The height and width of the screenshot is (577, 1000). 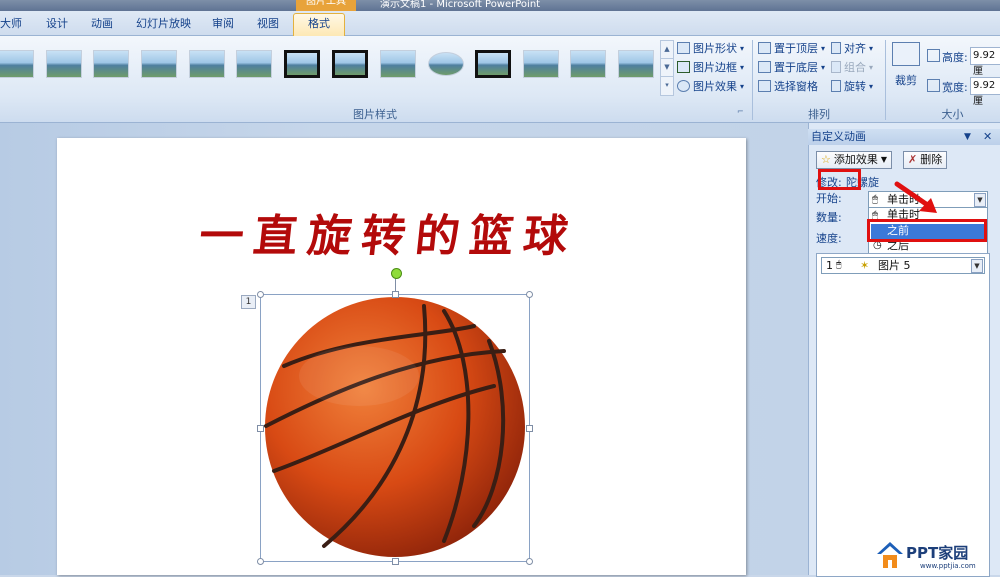 What do you see at coordinates (985, 62) in the screenshot?
I see `height-field: 9.92 厘` at bounding box center [985, 62].